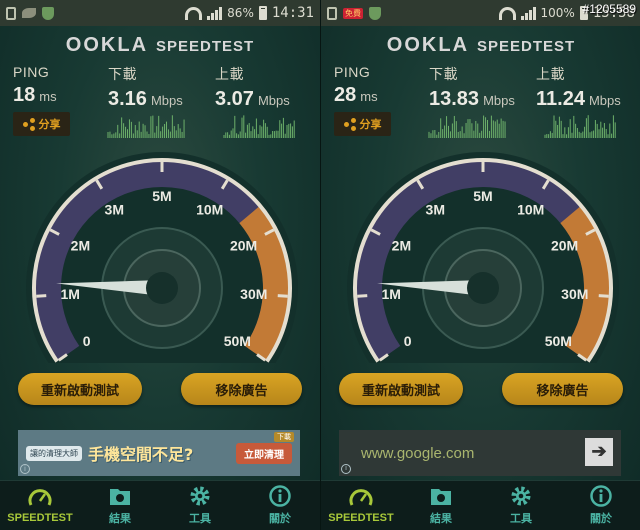 The image size is (640, 530). What do you see at coordinates (262, 13) in the screenshot?
I see `battery-icon` at bounding box center [262, 13].